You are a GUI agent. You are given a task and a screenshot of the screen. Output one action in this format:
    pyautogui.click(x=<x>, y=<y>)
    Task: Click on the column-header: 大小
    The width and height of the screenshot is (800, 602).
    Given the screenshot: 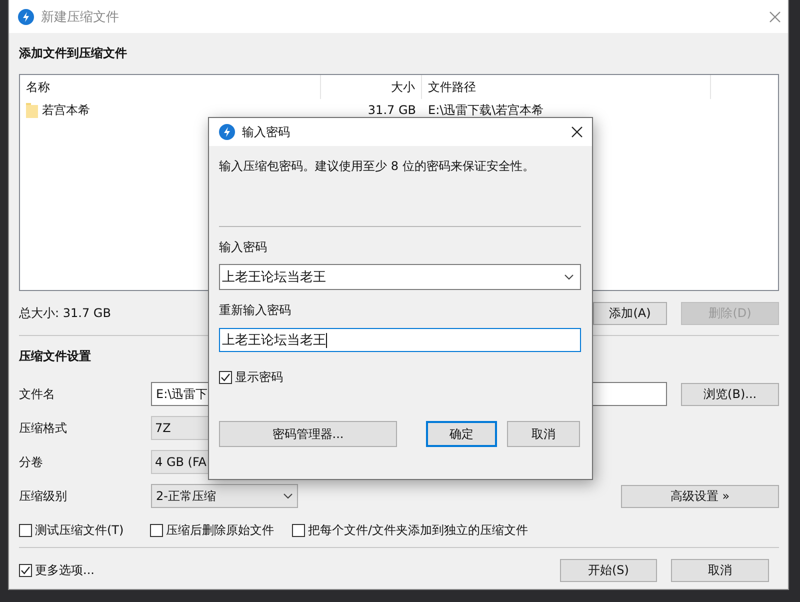 What is the action you would take?
    pyautogui.click(x=371, y=87)
    